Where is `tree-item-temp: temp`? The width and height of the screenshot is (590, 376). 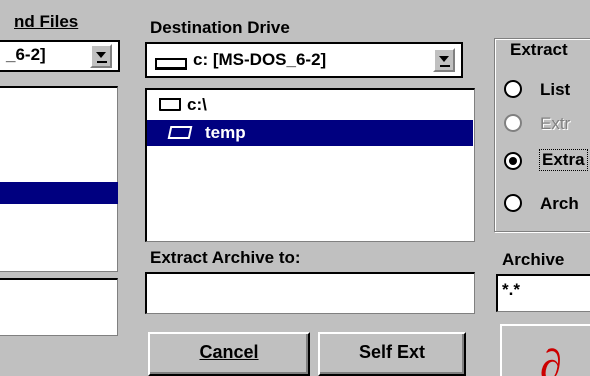 tree-item-temp: temp is located at coordinates (310, 133).